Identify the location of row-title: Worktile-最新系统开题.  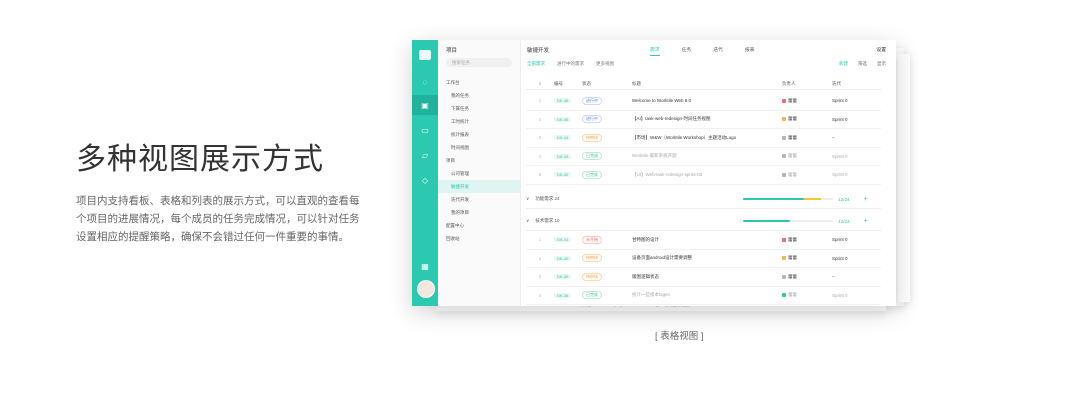
(707, 156).